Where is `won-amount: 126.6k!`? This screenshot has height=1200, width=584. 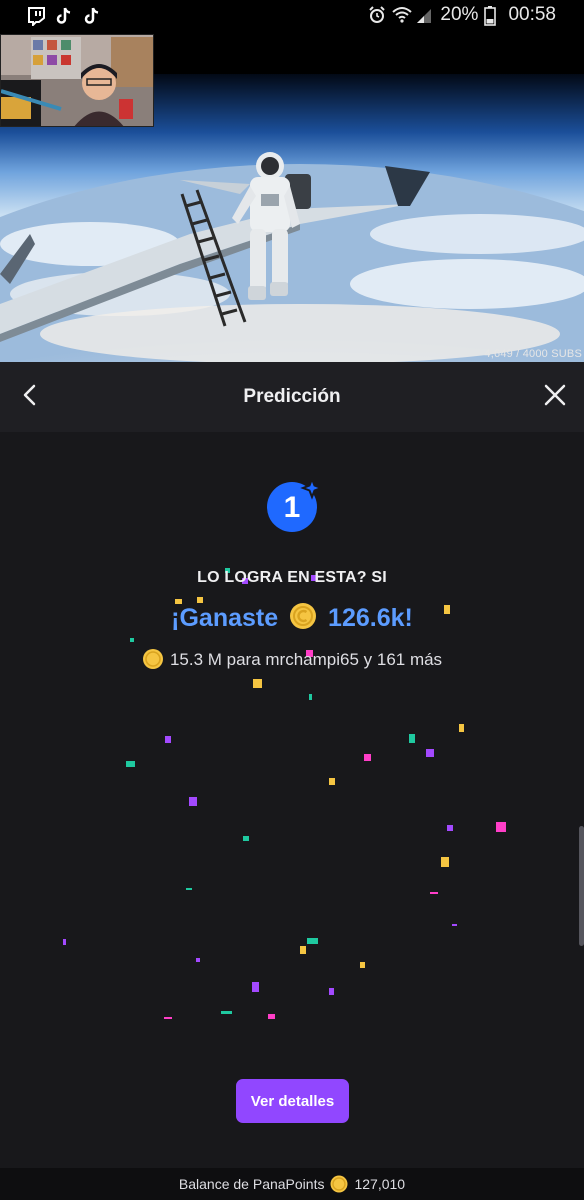
won-amount: 126.6k! is located at coordinates (370, 618).